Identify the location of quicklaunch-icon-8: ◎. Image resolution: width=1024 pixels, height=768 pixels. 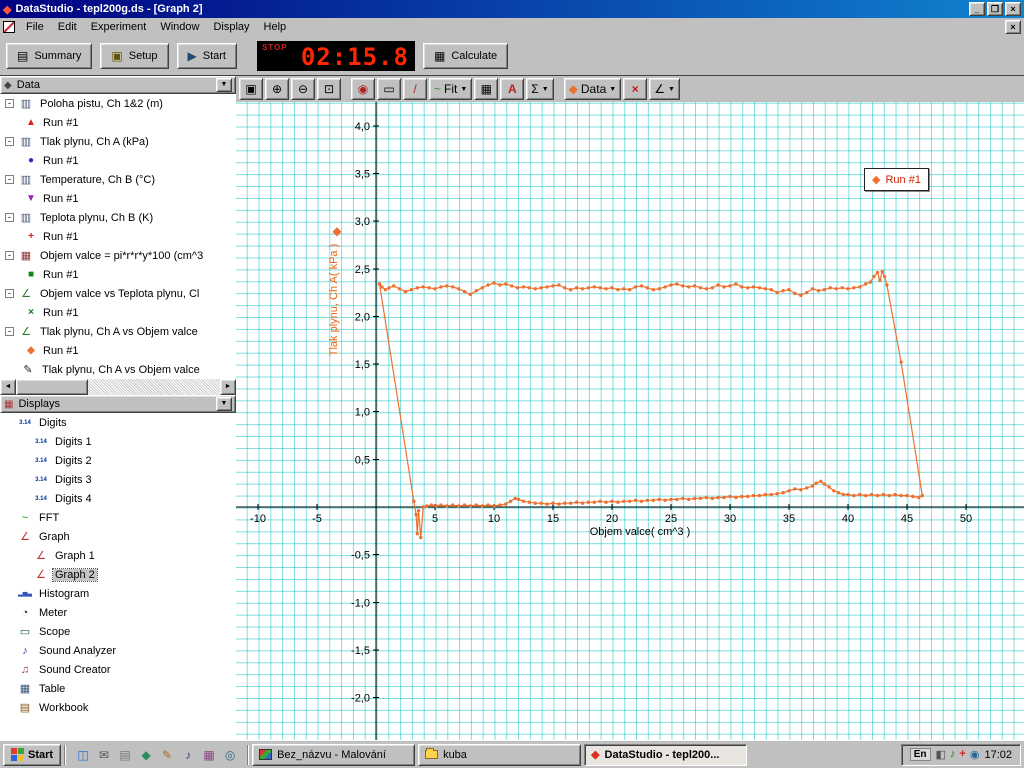
(230, 755).